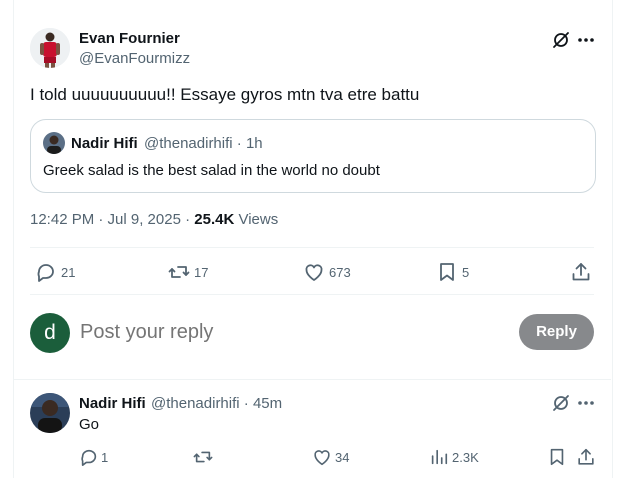  I want to click on composer-avatar-letter: d, so click(50, 332).